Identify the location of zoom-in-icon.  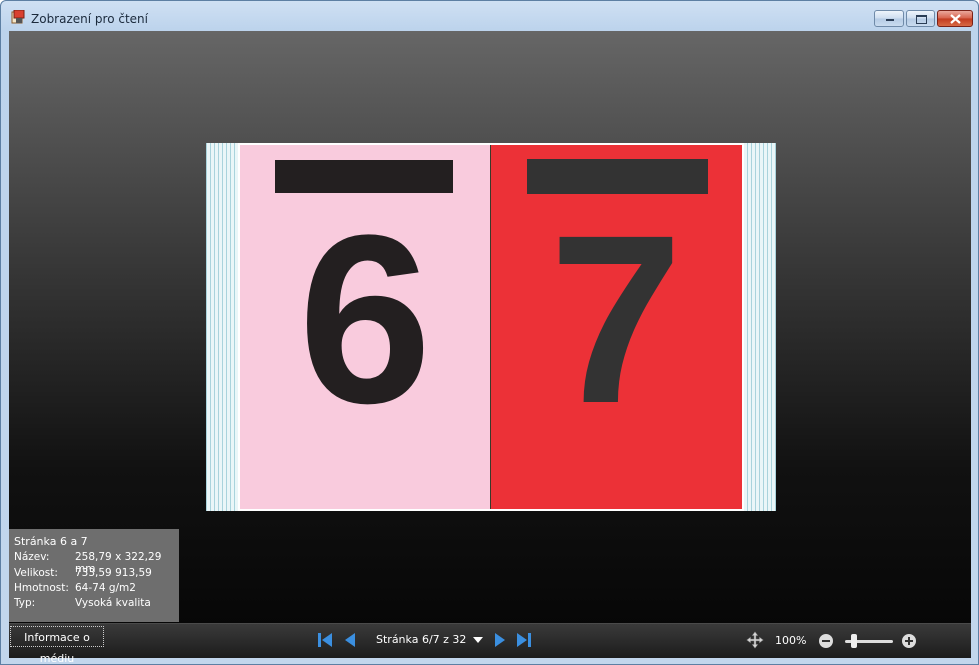
(909, 641).